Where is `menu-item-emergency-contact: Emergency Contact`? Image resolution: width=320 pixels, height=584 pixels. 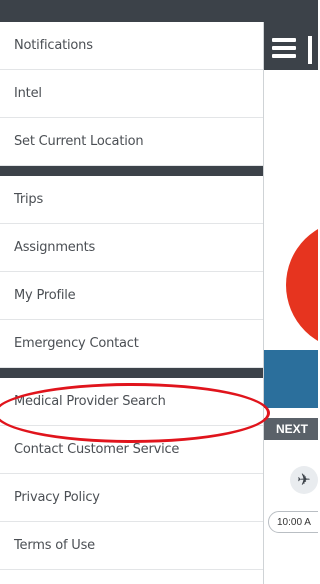 menu-item-emergency-contact: Emergency Contact is located at coordinates (131, 344).